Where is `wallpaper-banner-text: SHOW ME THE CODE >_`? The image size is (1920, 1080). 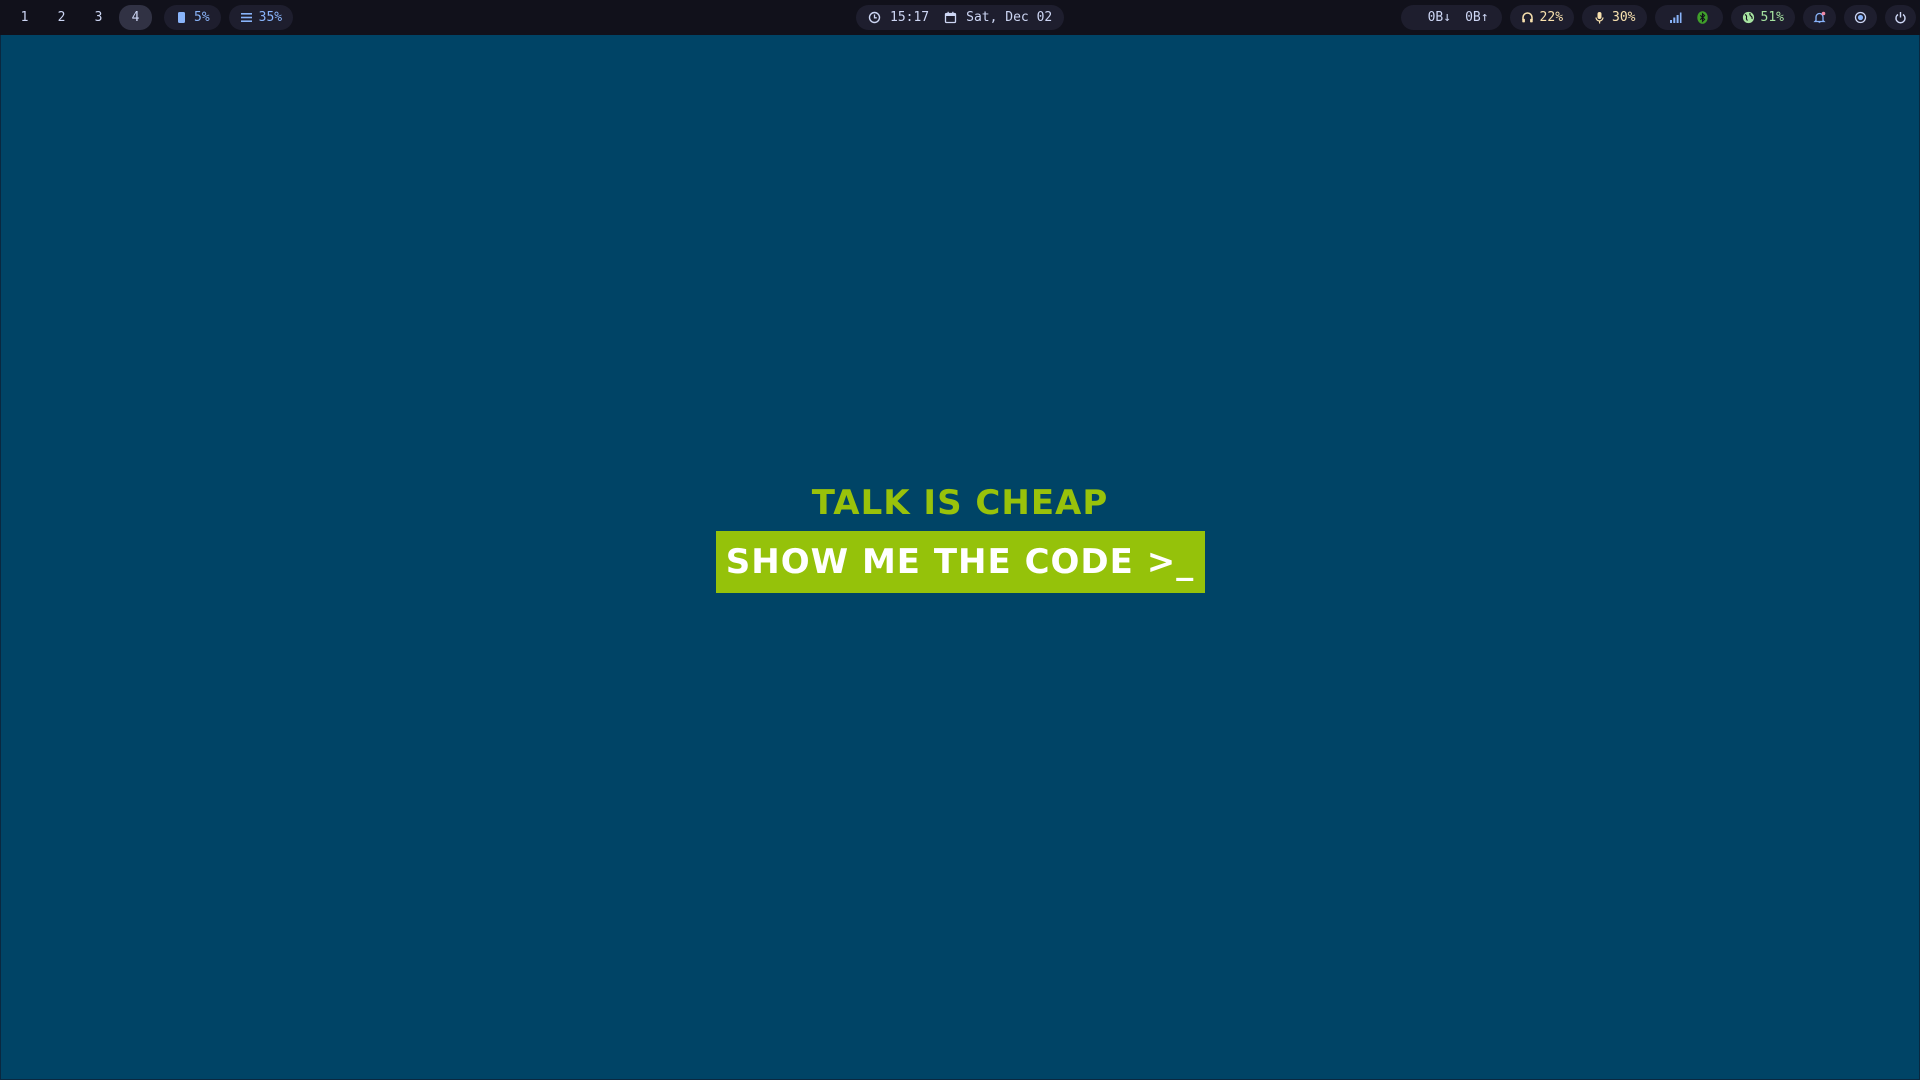
wallpaper-banner-text: SHOW ME THE CODE >_ is located at coordinates (960, 562).